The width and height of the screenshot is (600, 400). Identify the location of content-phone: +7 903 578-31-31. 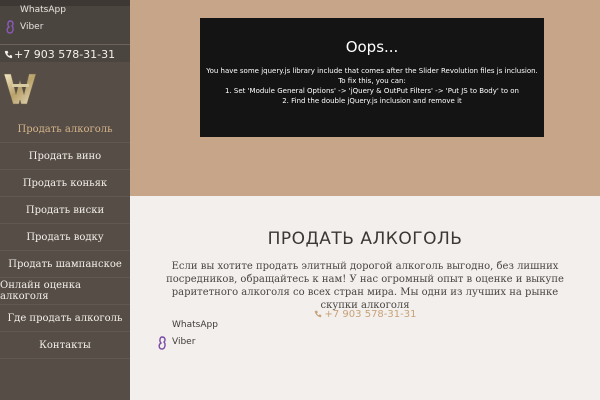
(365, 314).